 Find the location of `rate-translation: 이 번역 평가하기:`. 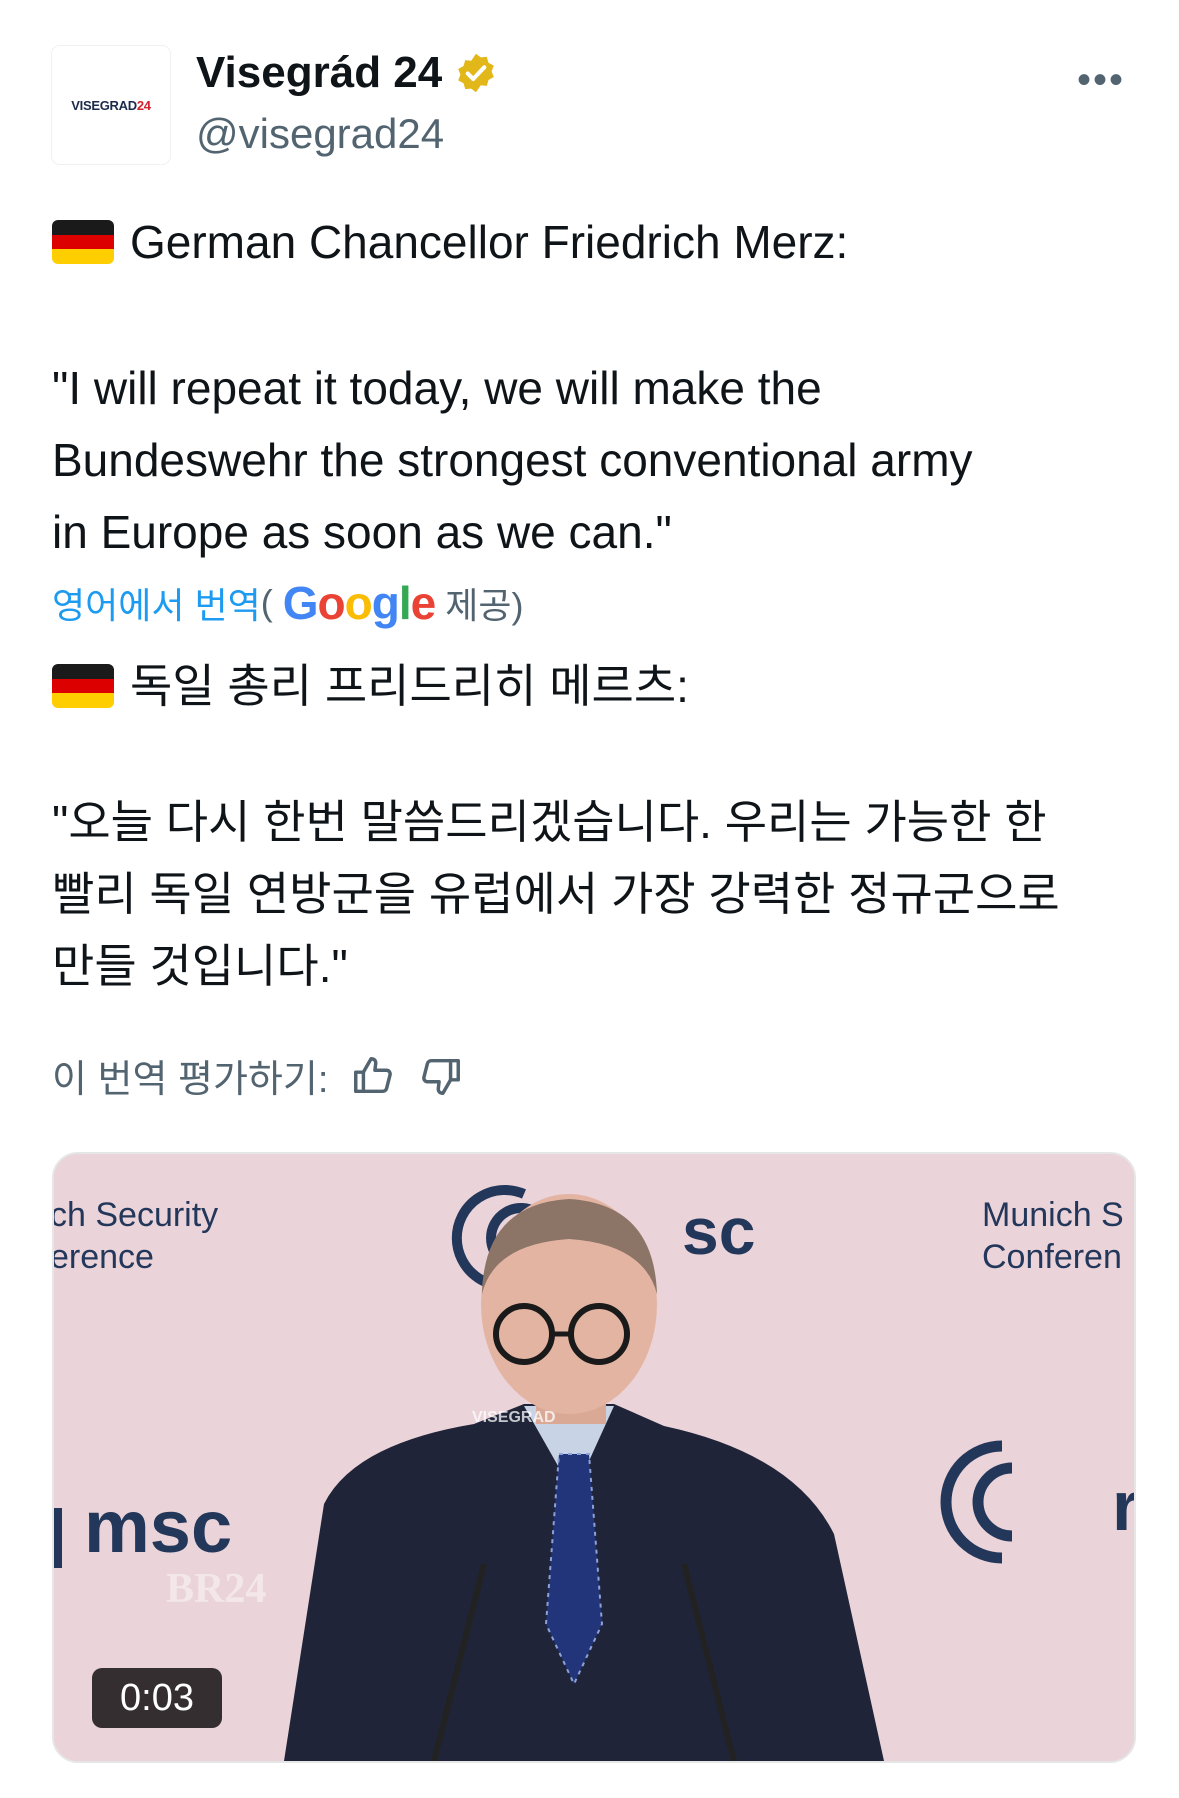

rate-translation: 이 번역 평가하기: is located at coordinates (258, 1075).